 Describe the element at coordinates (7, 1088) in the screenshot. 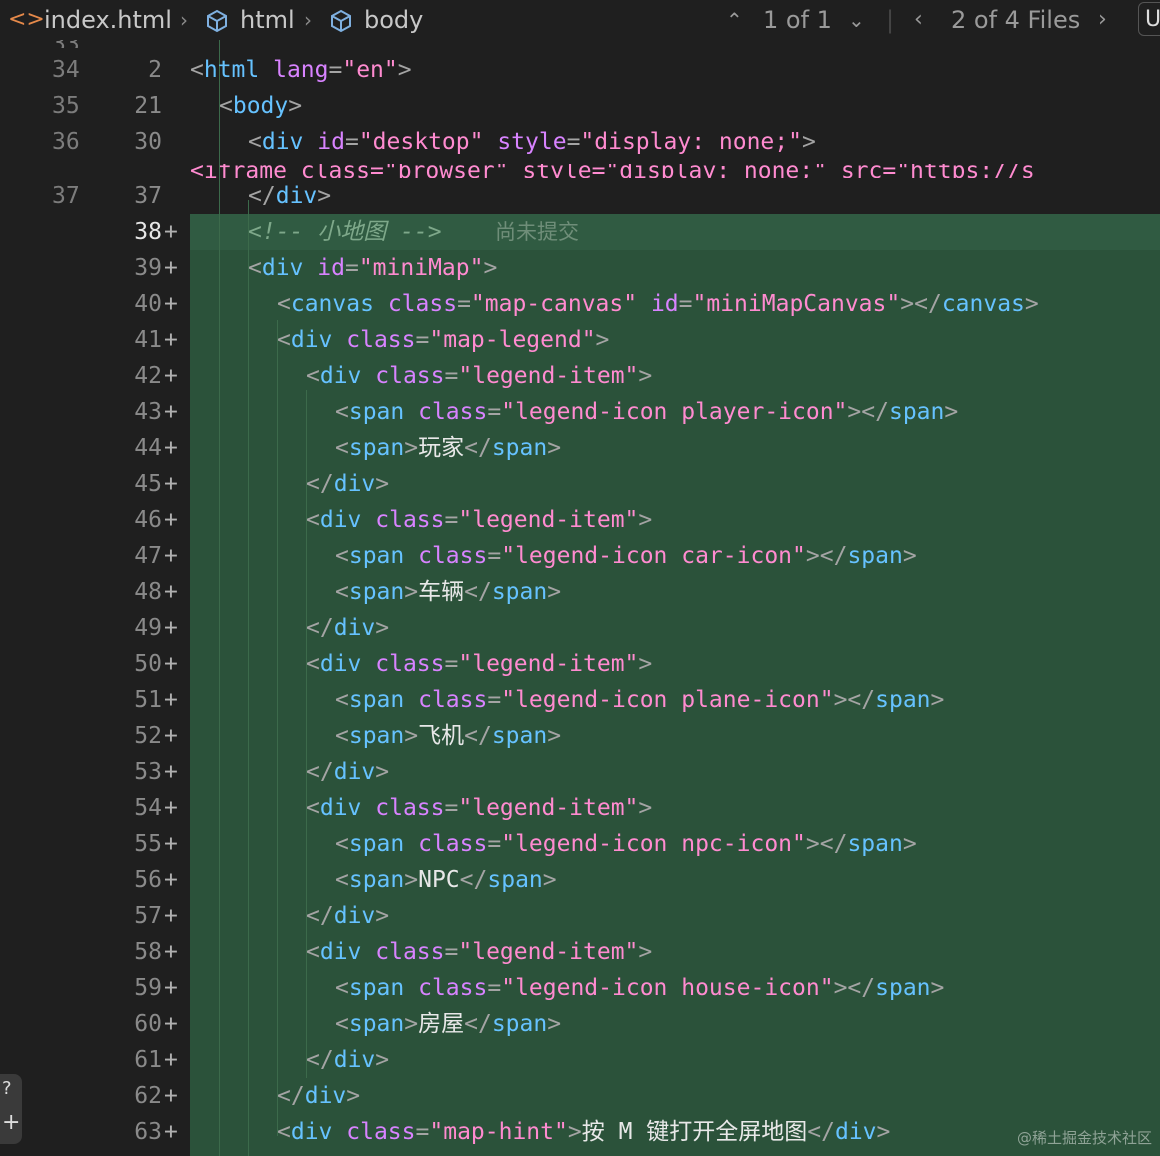

I see `help-icon: ?` at that location.